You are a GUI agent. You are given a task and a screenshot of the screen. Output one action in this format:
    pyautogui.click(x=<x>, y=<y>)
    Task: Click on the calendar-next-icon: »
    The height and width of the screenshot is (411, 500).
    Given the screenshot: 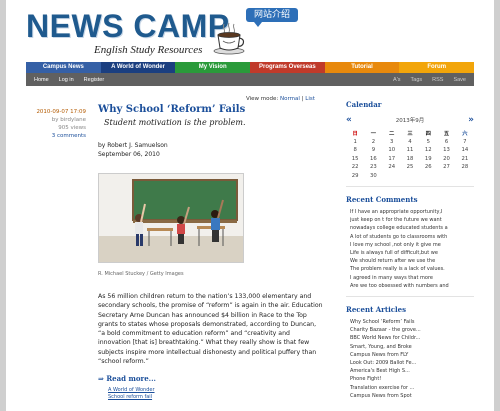 What is the action you would take?
    pyautogui.click(x=471, y=120)
    